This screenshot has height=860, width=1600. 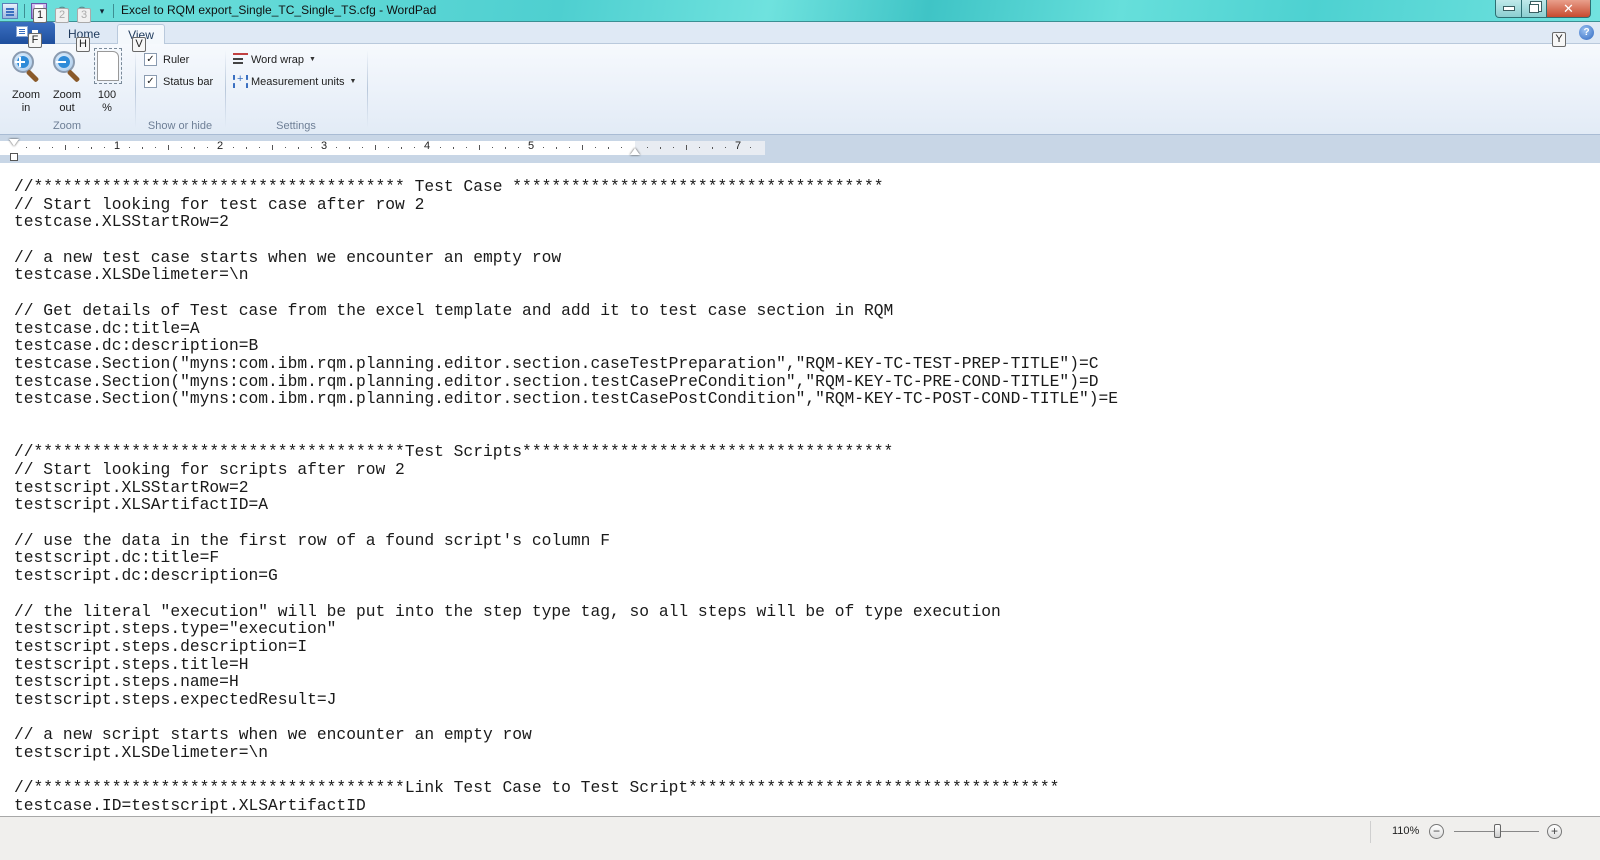 What do you see at coordinates (566, 346) in the screenshot?
I see `text-line: testcase.dc:description=B` at bounding box center [566, 346].